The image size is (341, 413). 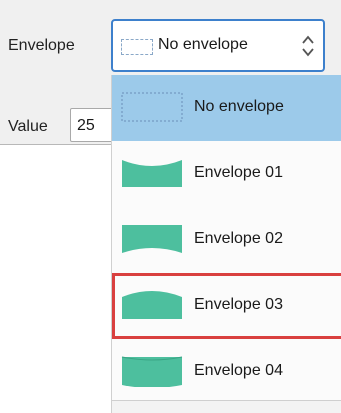 What do you see at coordinates (28, 126) in the screenshot?
I see `value-label: Value` at bounding box center [28, 126].